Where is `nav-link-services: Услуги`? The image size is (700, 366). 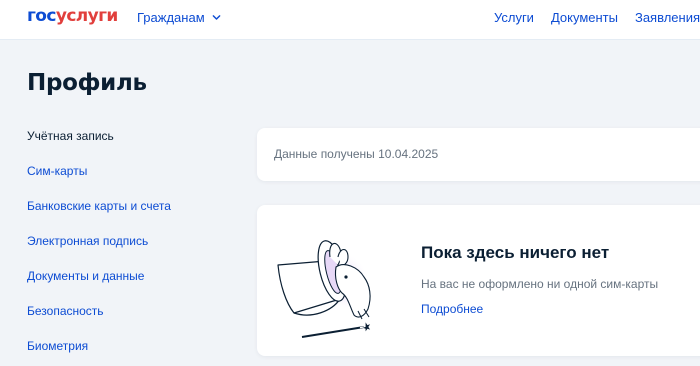
nav-link-services: Услуги is located at coordinates (514, 17).